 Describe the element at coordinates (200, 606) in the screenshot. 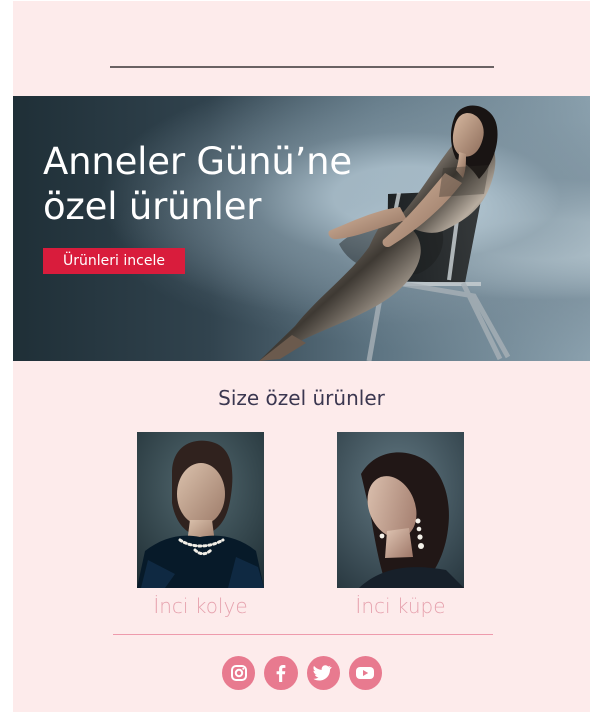

I see `product-name: İnci kolye` at that location.